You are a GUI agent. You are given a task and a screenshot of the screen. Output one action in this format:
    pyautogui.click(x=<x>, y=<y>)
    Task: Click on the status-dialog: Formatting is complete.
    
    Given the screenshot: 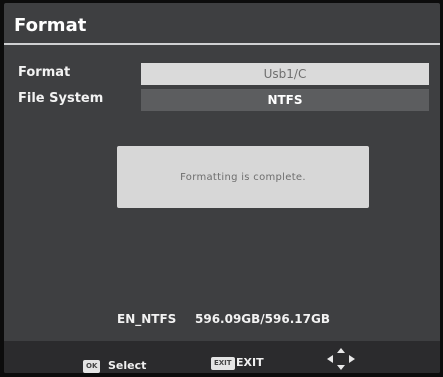 What is the action you would take?
    pyautogui.click(x=243, y=177)
    